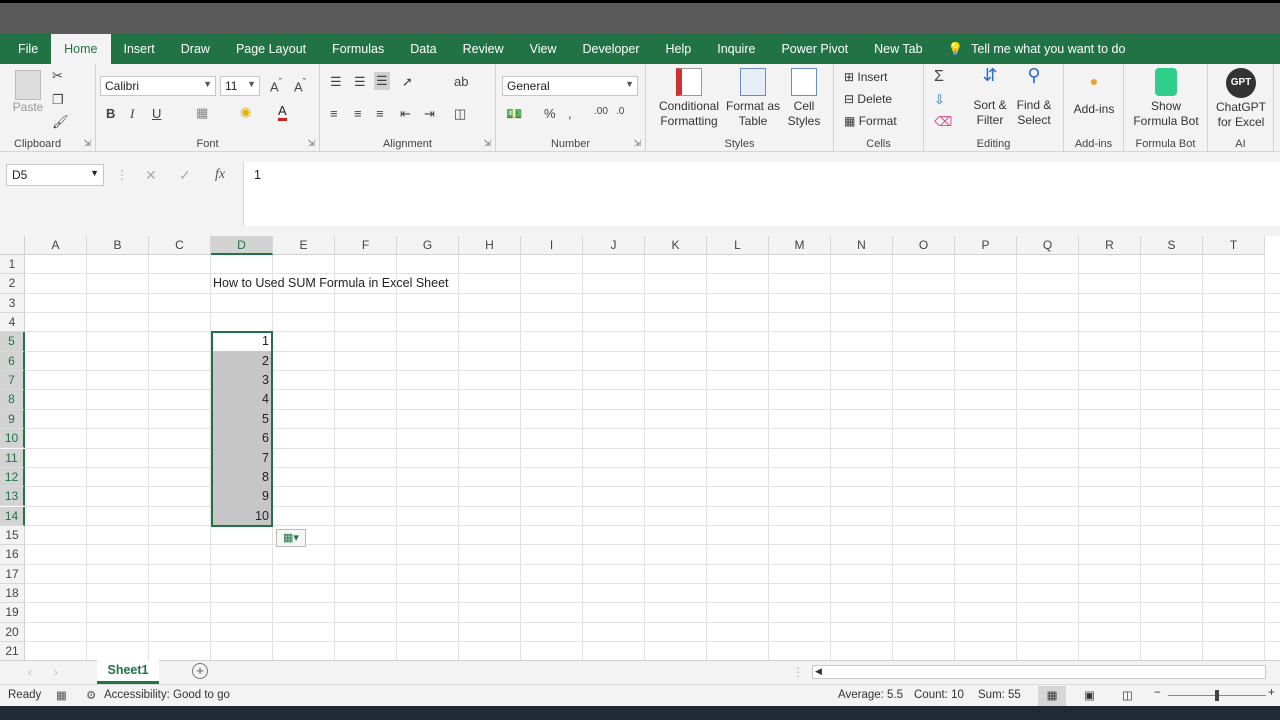 This screenshot has height=720, width=1280. Describe the element at coordinates (1172, 245) in the screenshot. I see `column-header-s: S` at that location.